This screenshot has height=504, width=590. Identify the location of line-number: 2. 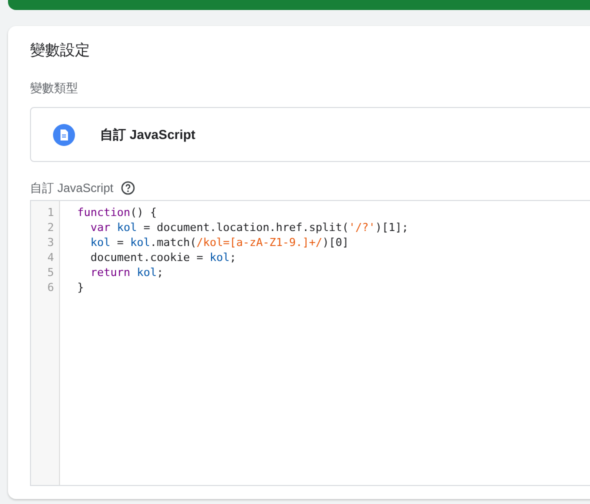
(50, 227).